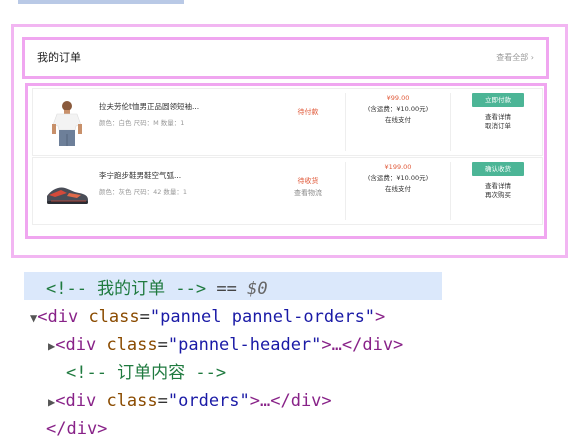 The width and height of the screenshot is (571, 446). What do you see at coordinates (285, 58) in the screenshot?
I see `panel-header: 我的订单 查看全部 ›` at bounding box center [285, 58].